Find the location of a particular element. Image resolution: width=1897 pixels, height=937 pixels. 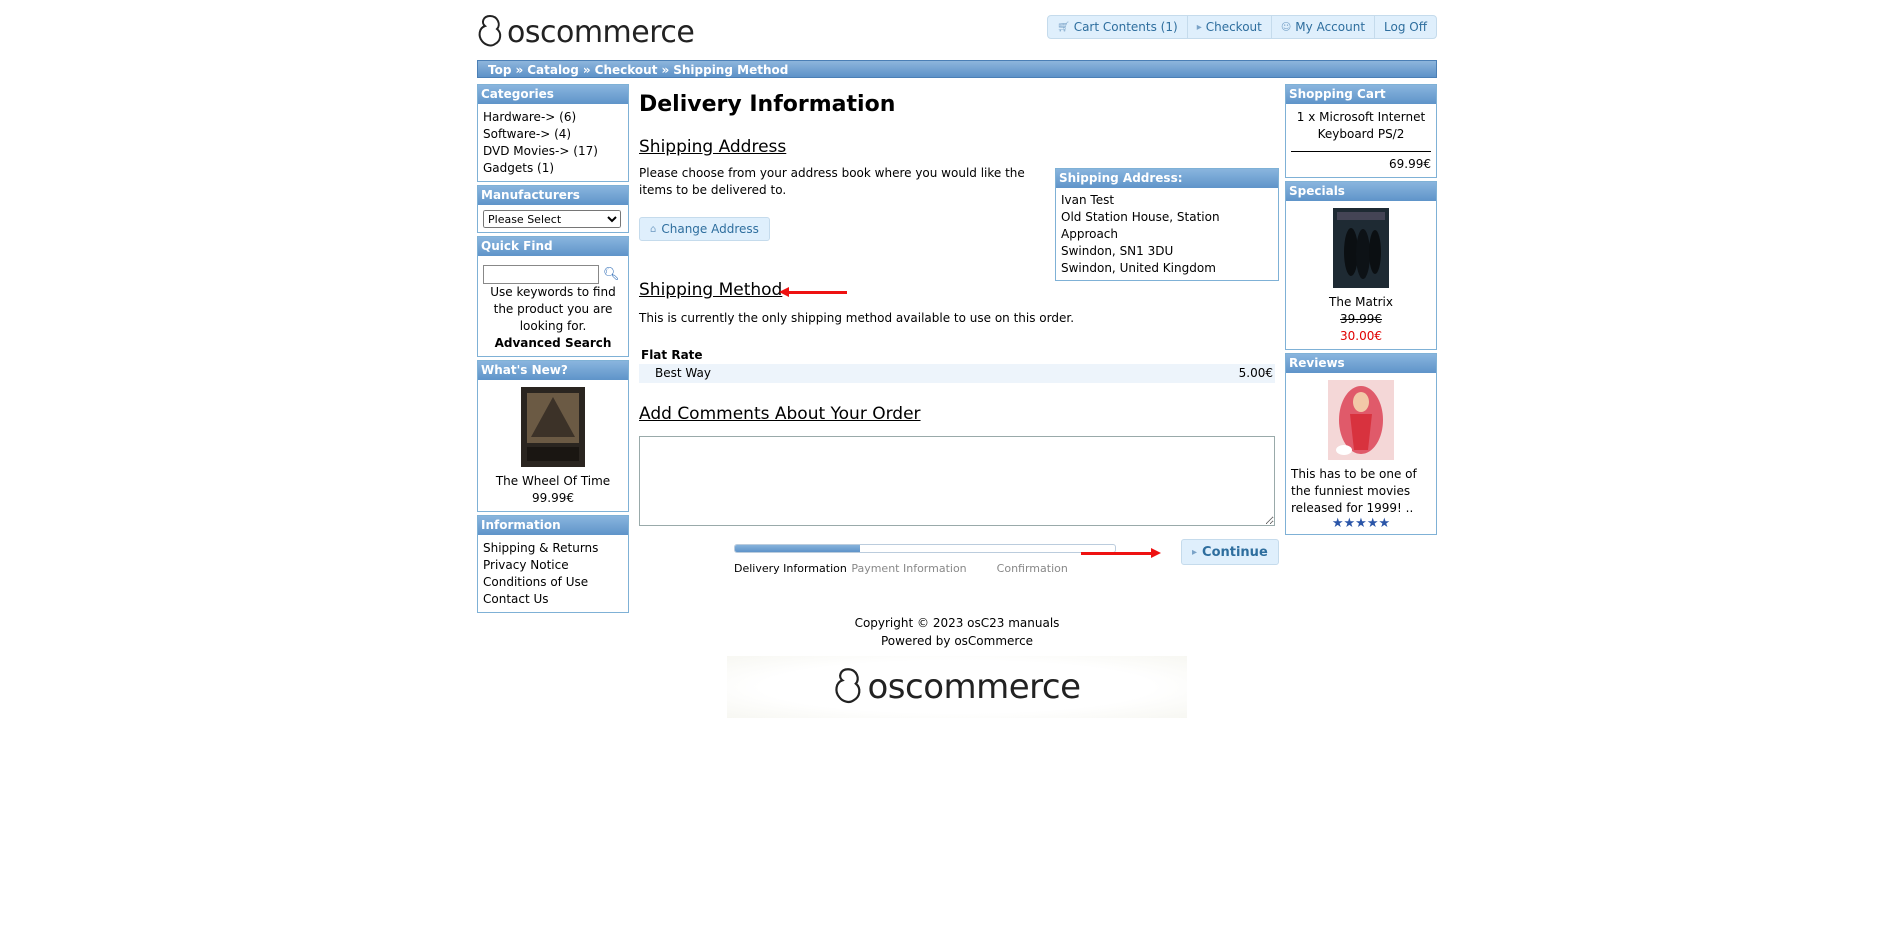

shipping-address-heading: Shipping Address is located at coordinates (713, 147).